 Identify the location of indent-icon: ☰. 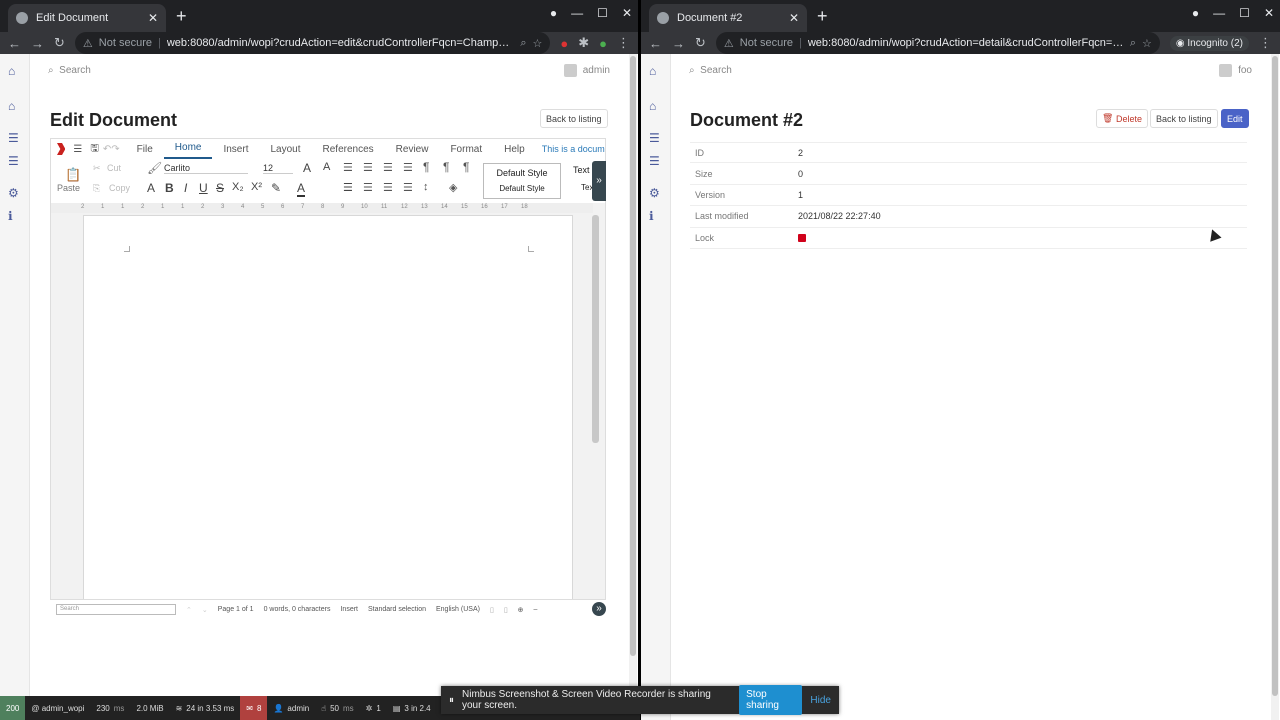
(408, 167).